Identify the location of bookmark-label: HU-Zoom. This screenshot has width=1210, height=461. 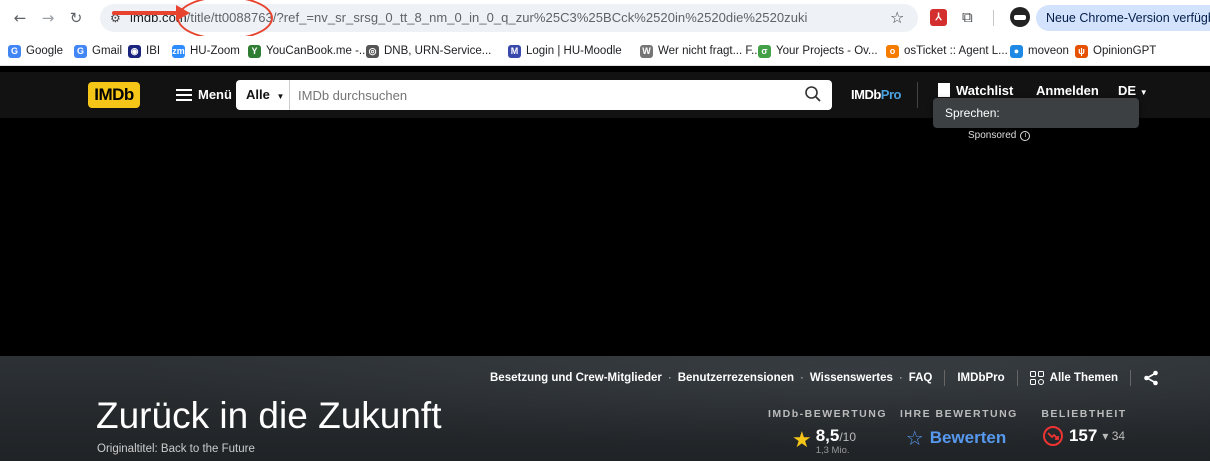
(215, 51).